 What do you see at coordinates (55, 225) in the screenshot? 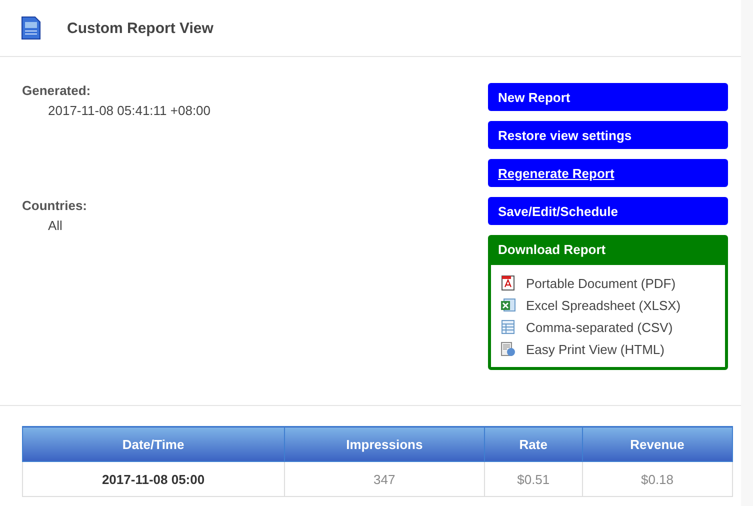
I see `field-value: All` at bounding box center [55, 225].